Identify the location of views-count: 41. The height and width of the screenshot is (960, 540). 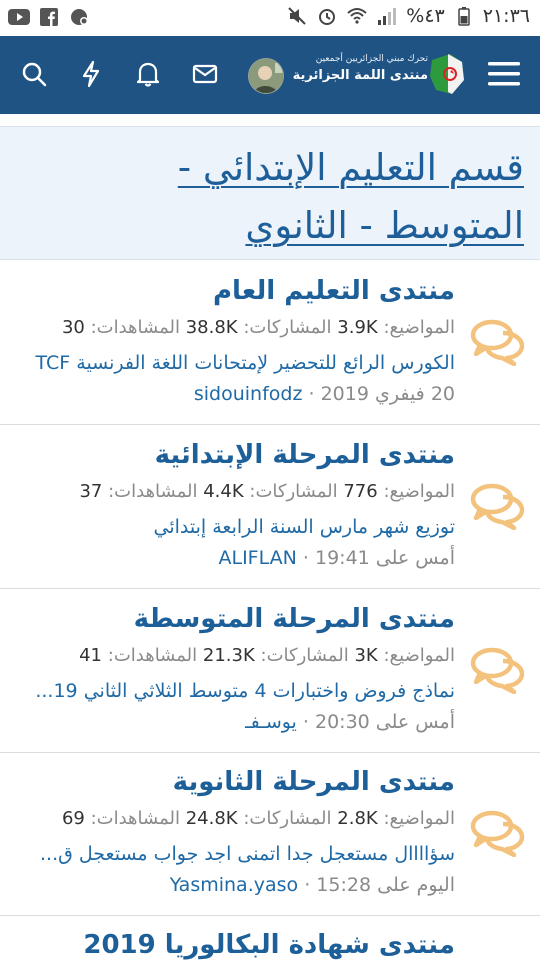
(91, 655).